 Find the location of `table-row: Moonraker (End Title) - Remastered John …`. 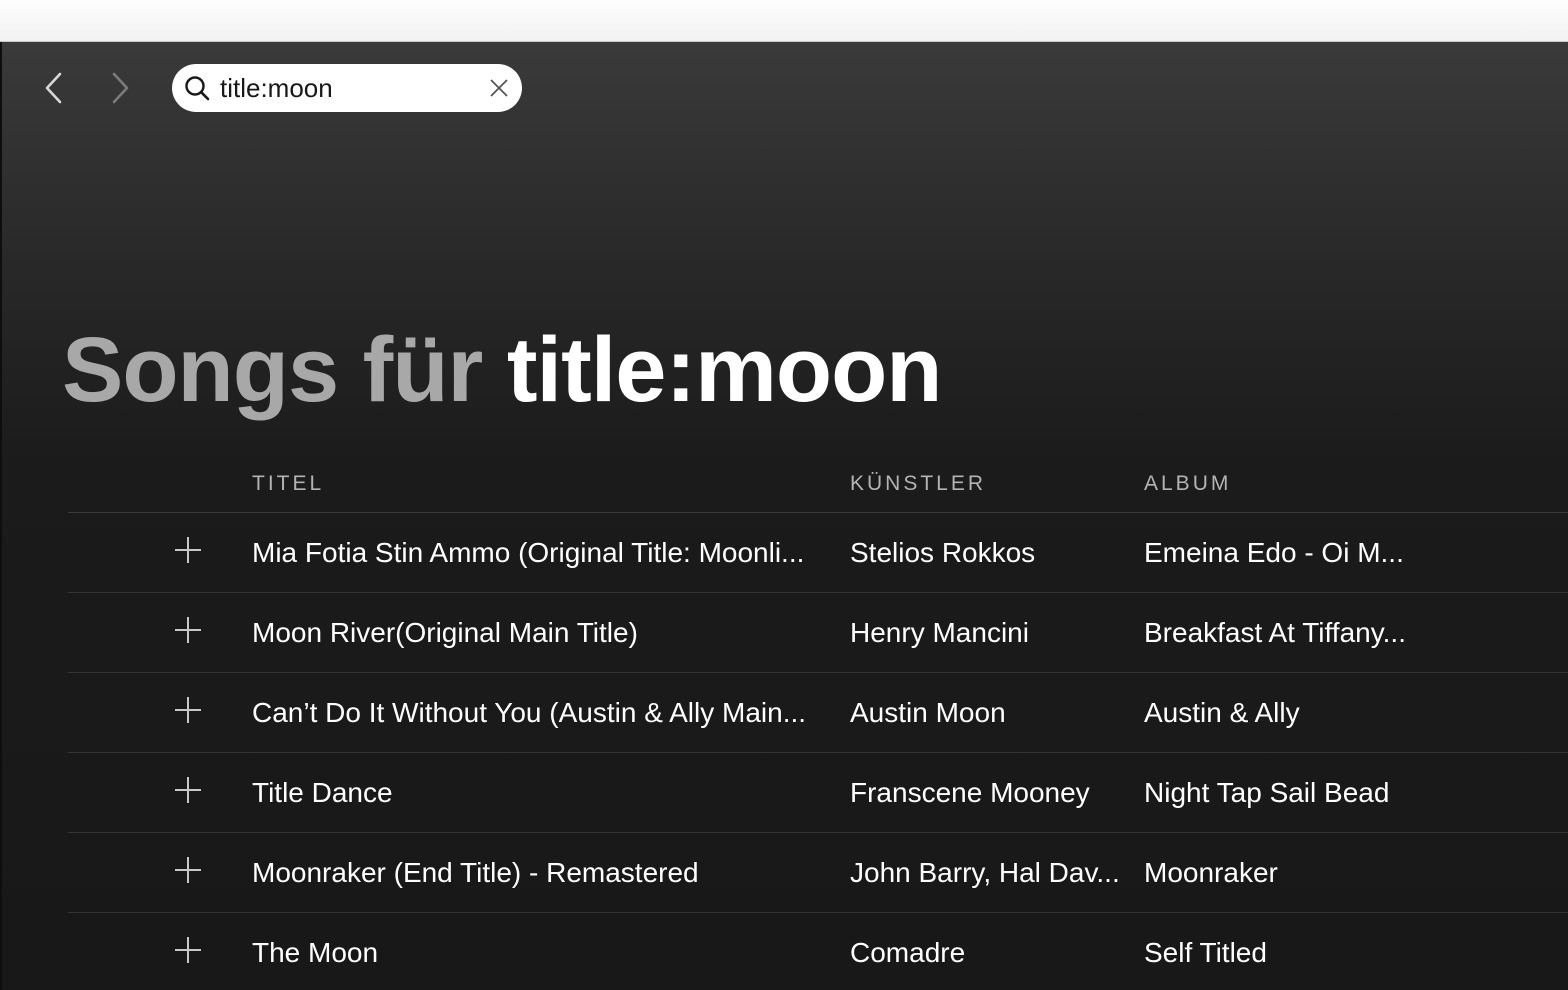

table-row: Moonraker (End Title) - Remastered John … is located at coordinates (818, 873).